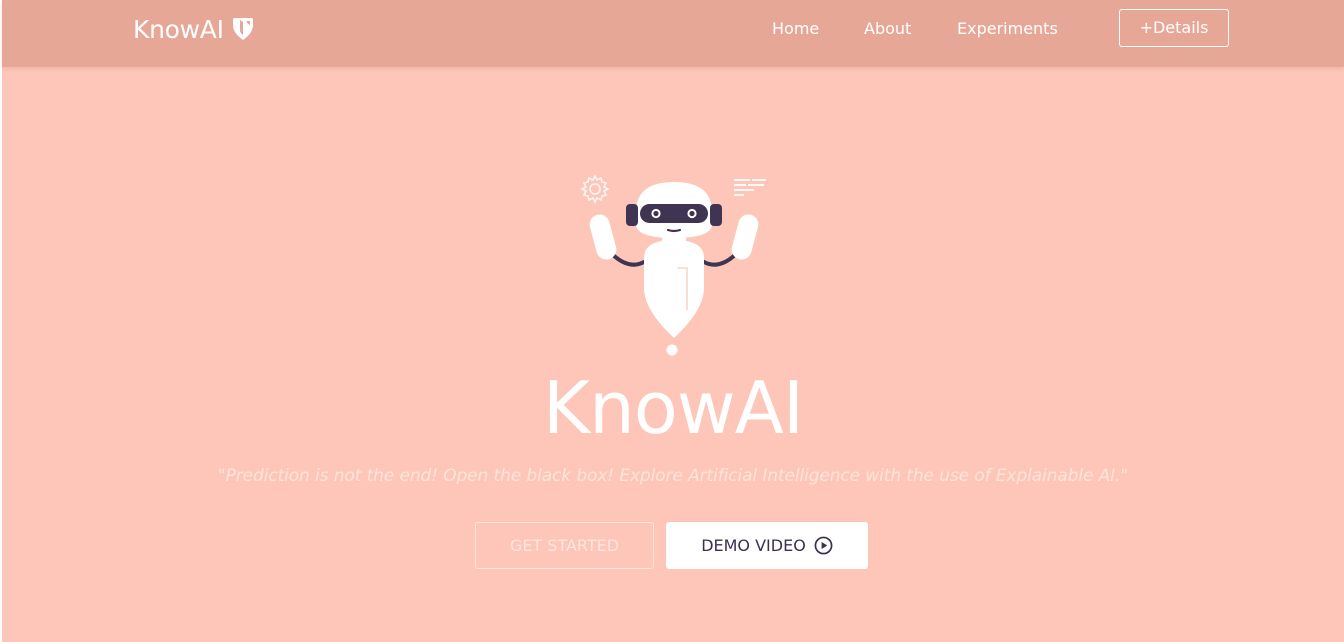  What do you see at coordinates (242, 29) in the screenshot?
I see `shield-icon` at bounding box center [242, 29].